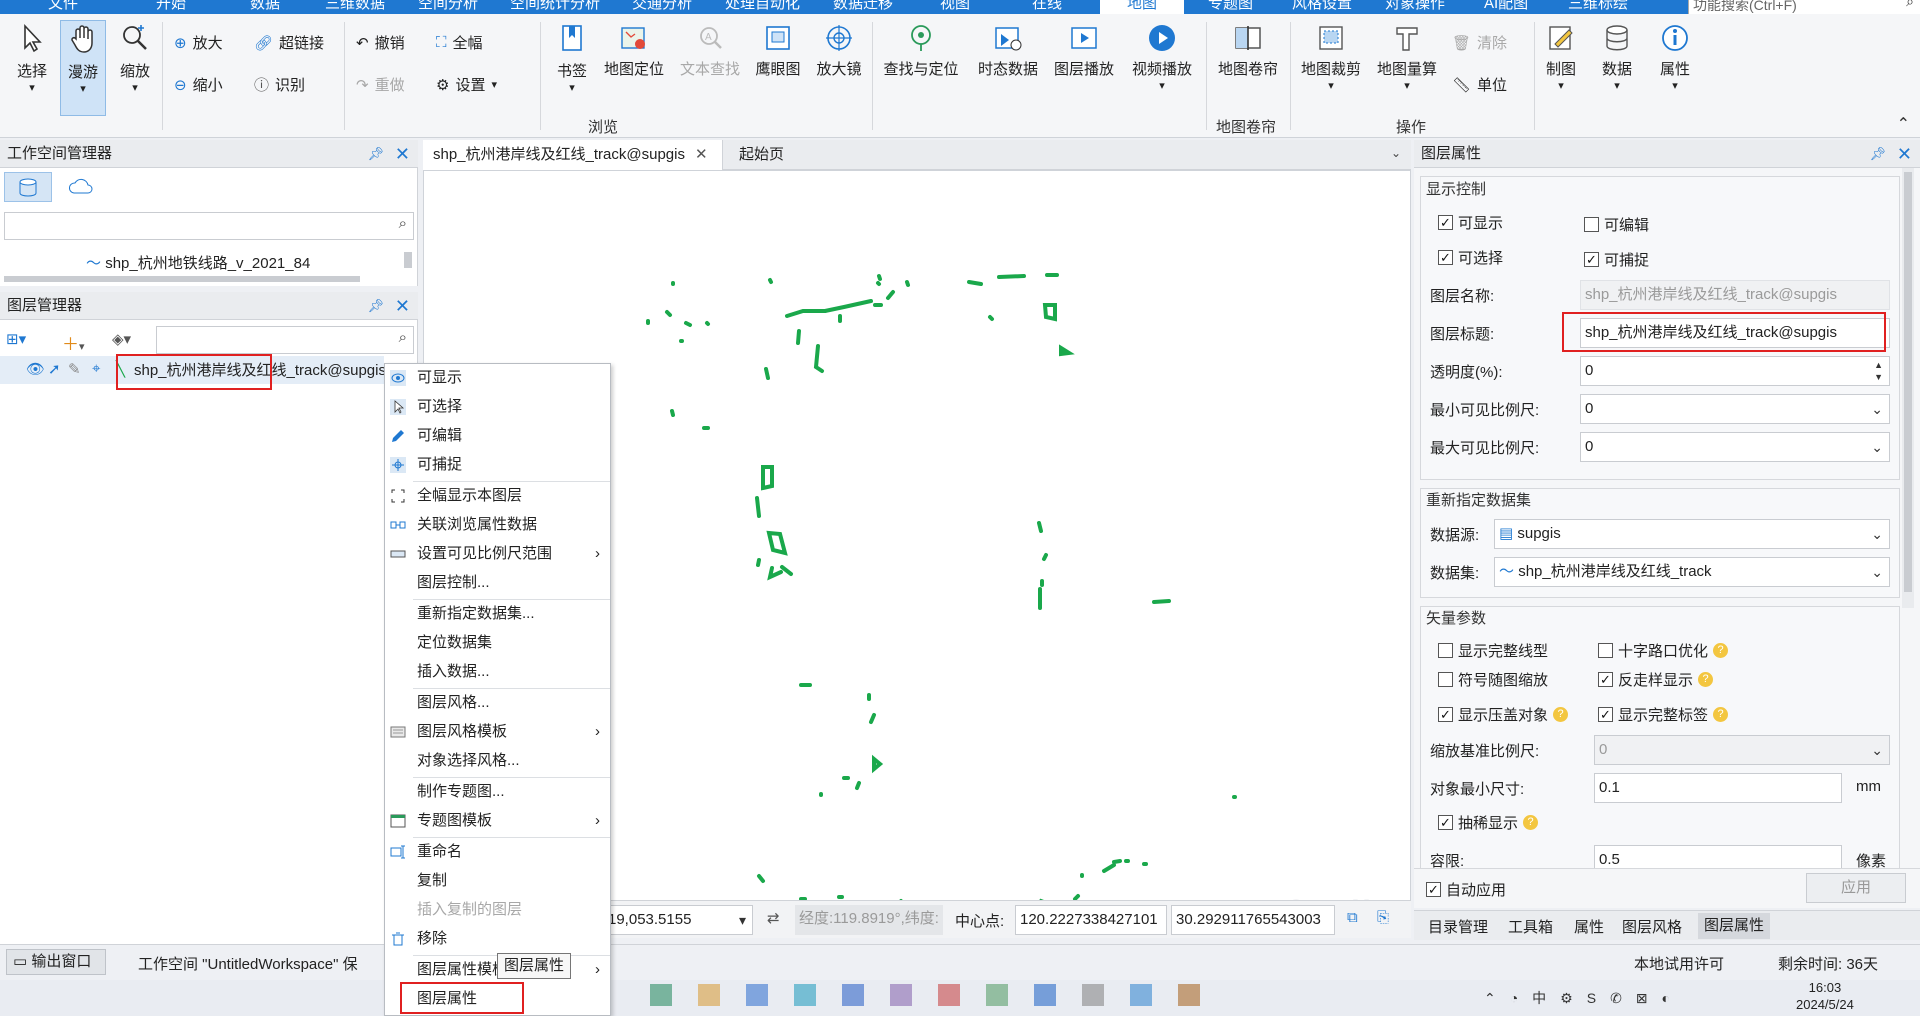  What do you see at coordinates (921, 50) in the screenshot?
I see `find-locate-button: 查找与定位` at bounding box center [921, 50].